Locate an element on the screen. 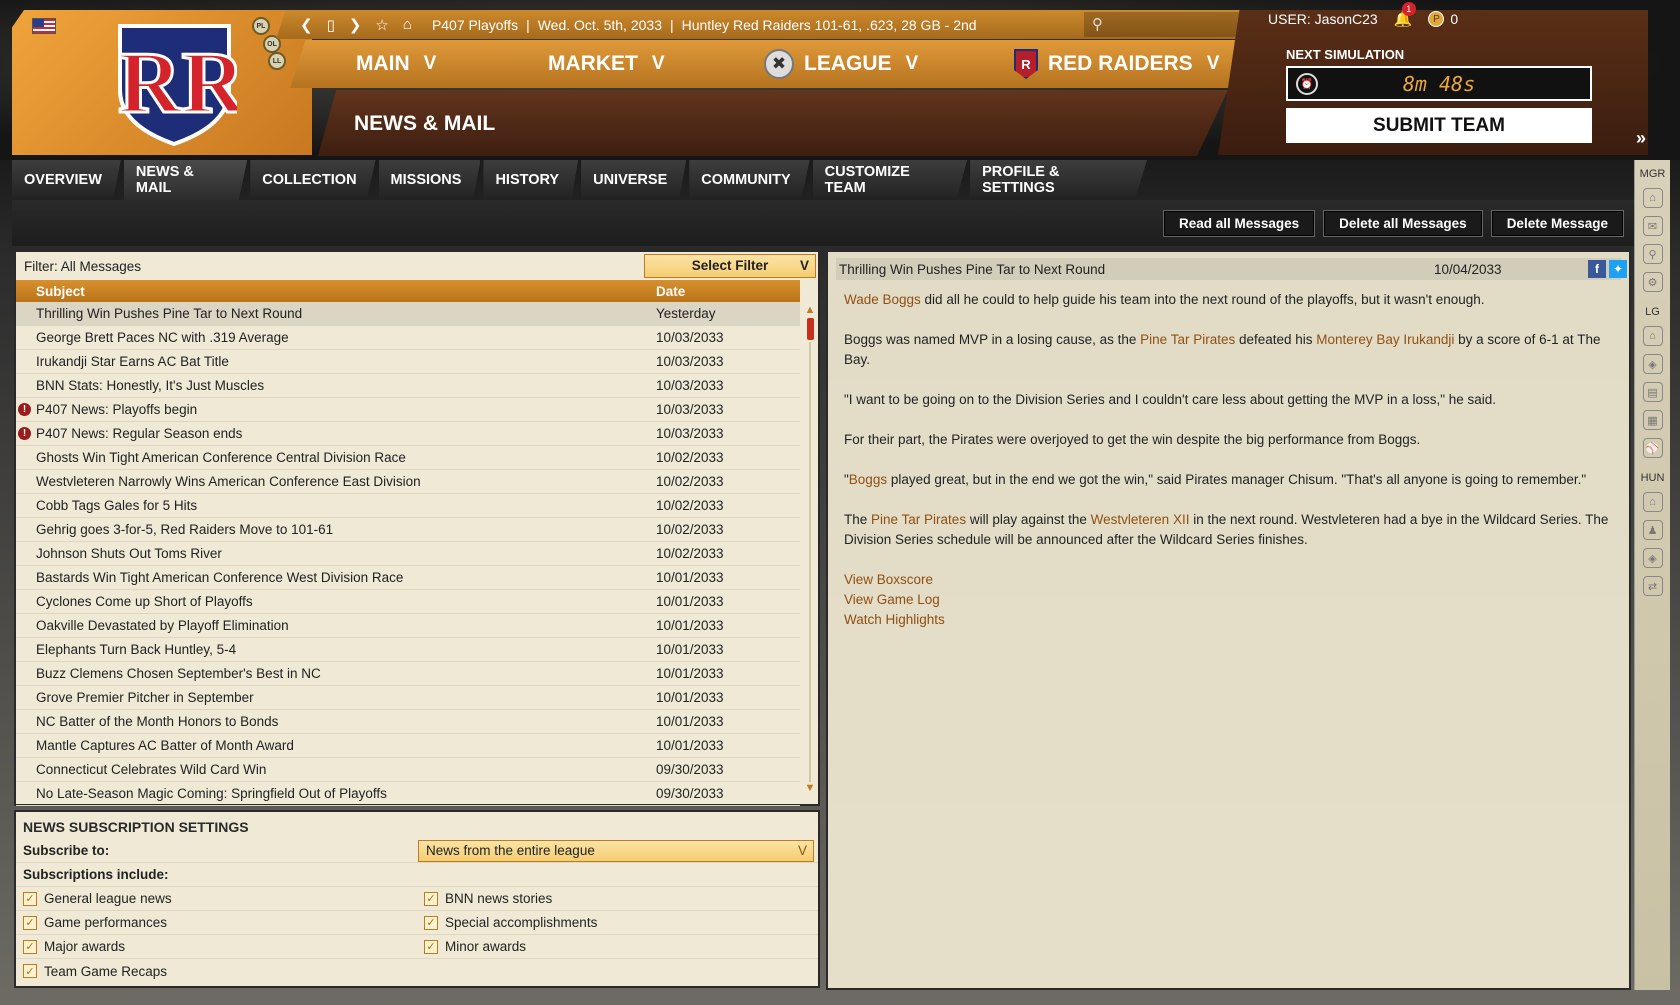 The width and height of the screenshot is (1680, 1005). team-logo: RR is located at coordinates (174, 84).